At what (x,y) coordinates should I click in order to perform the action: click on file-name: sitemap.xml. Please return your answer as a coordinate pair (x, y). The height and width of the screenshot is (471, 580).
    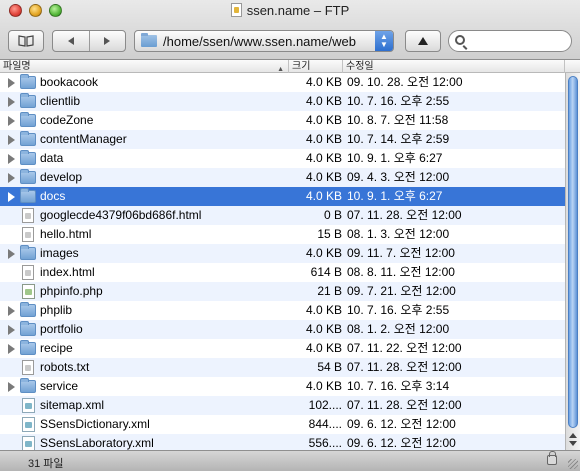
    Looking at the image, I should click on (72, 405).